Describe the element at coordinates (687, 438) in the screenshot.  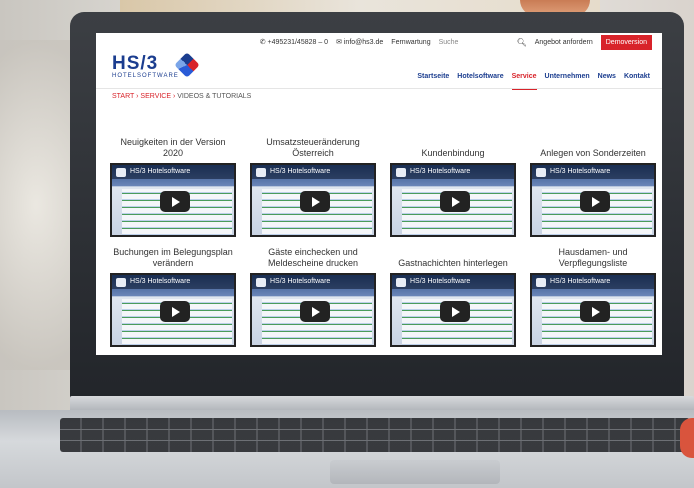
I see `hand-right` at that location.